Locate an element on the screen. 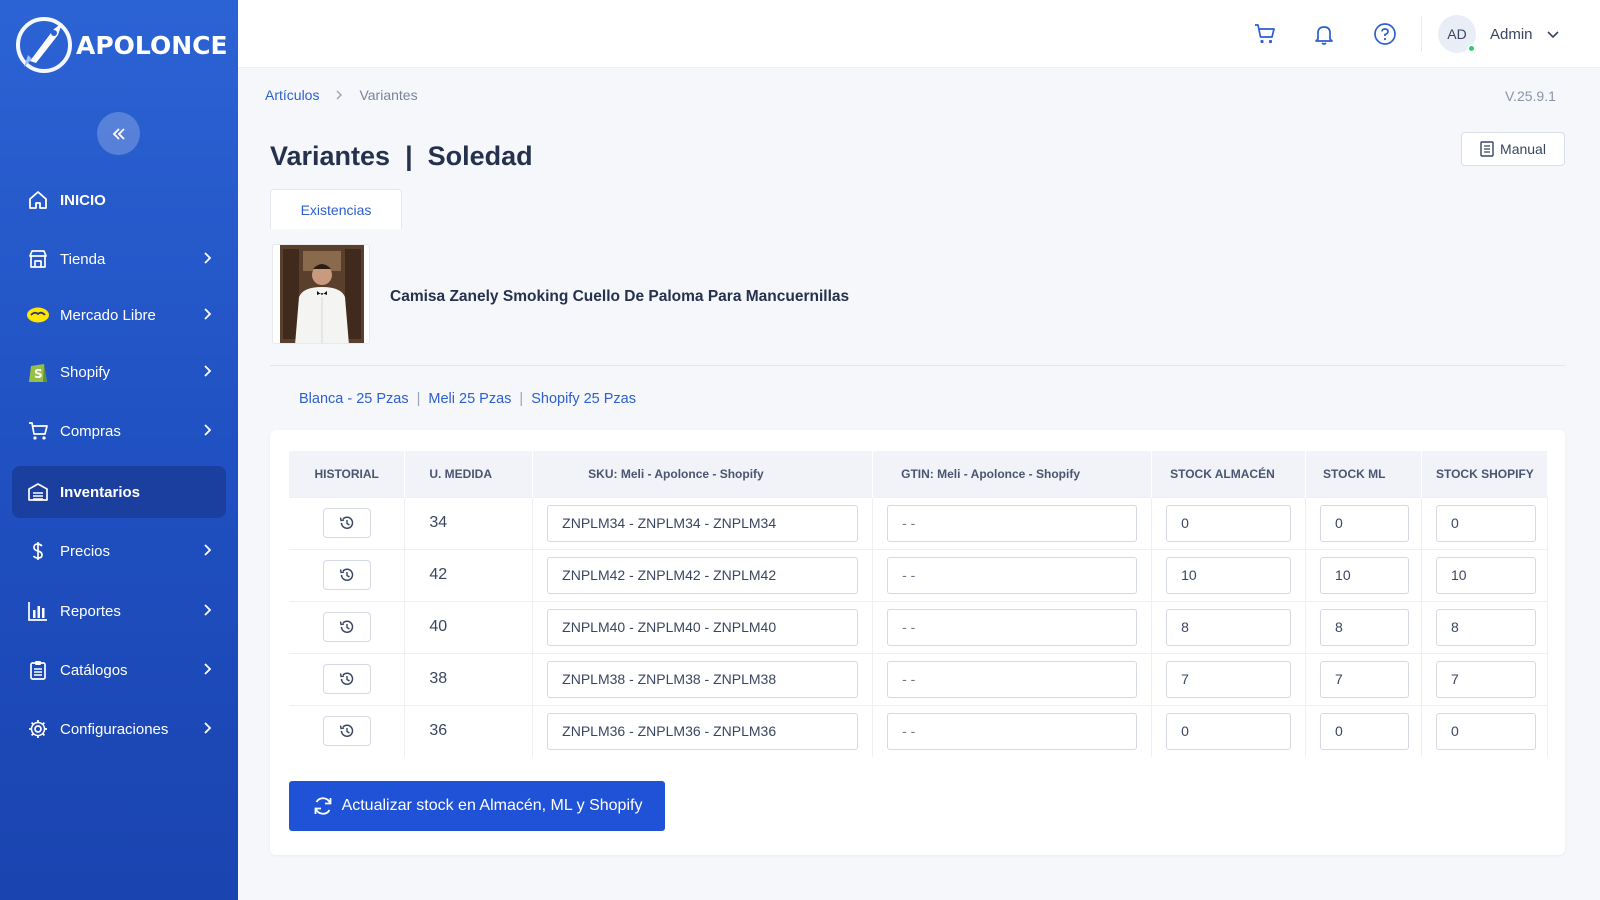  apolonce-logo: APOLONCE is located at coordinates (121, 45).